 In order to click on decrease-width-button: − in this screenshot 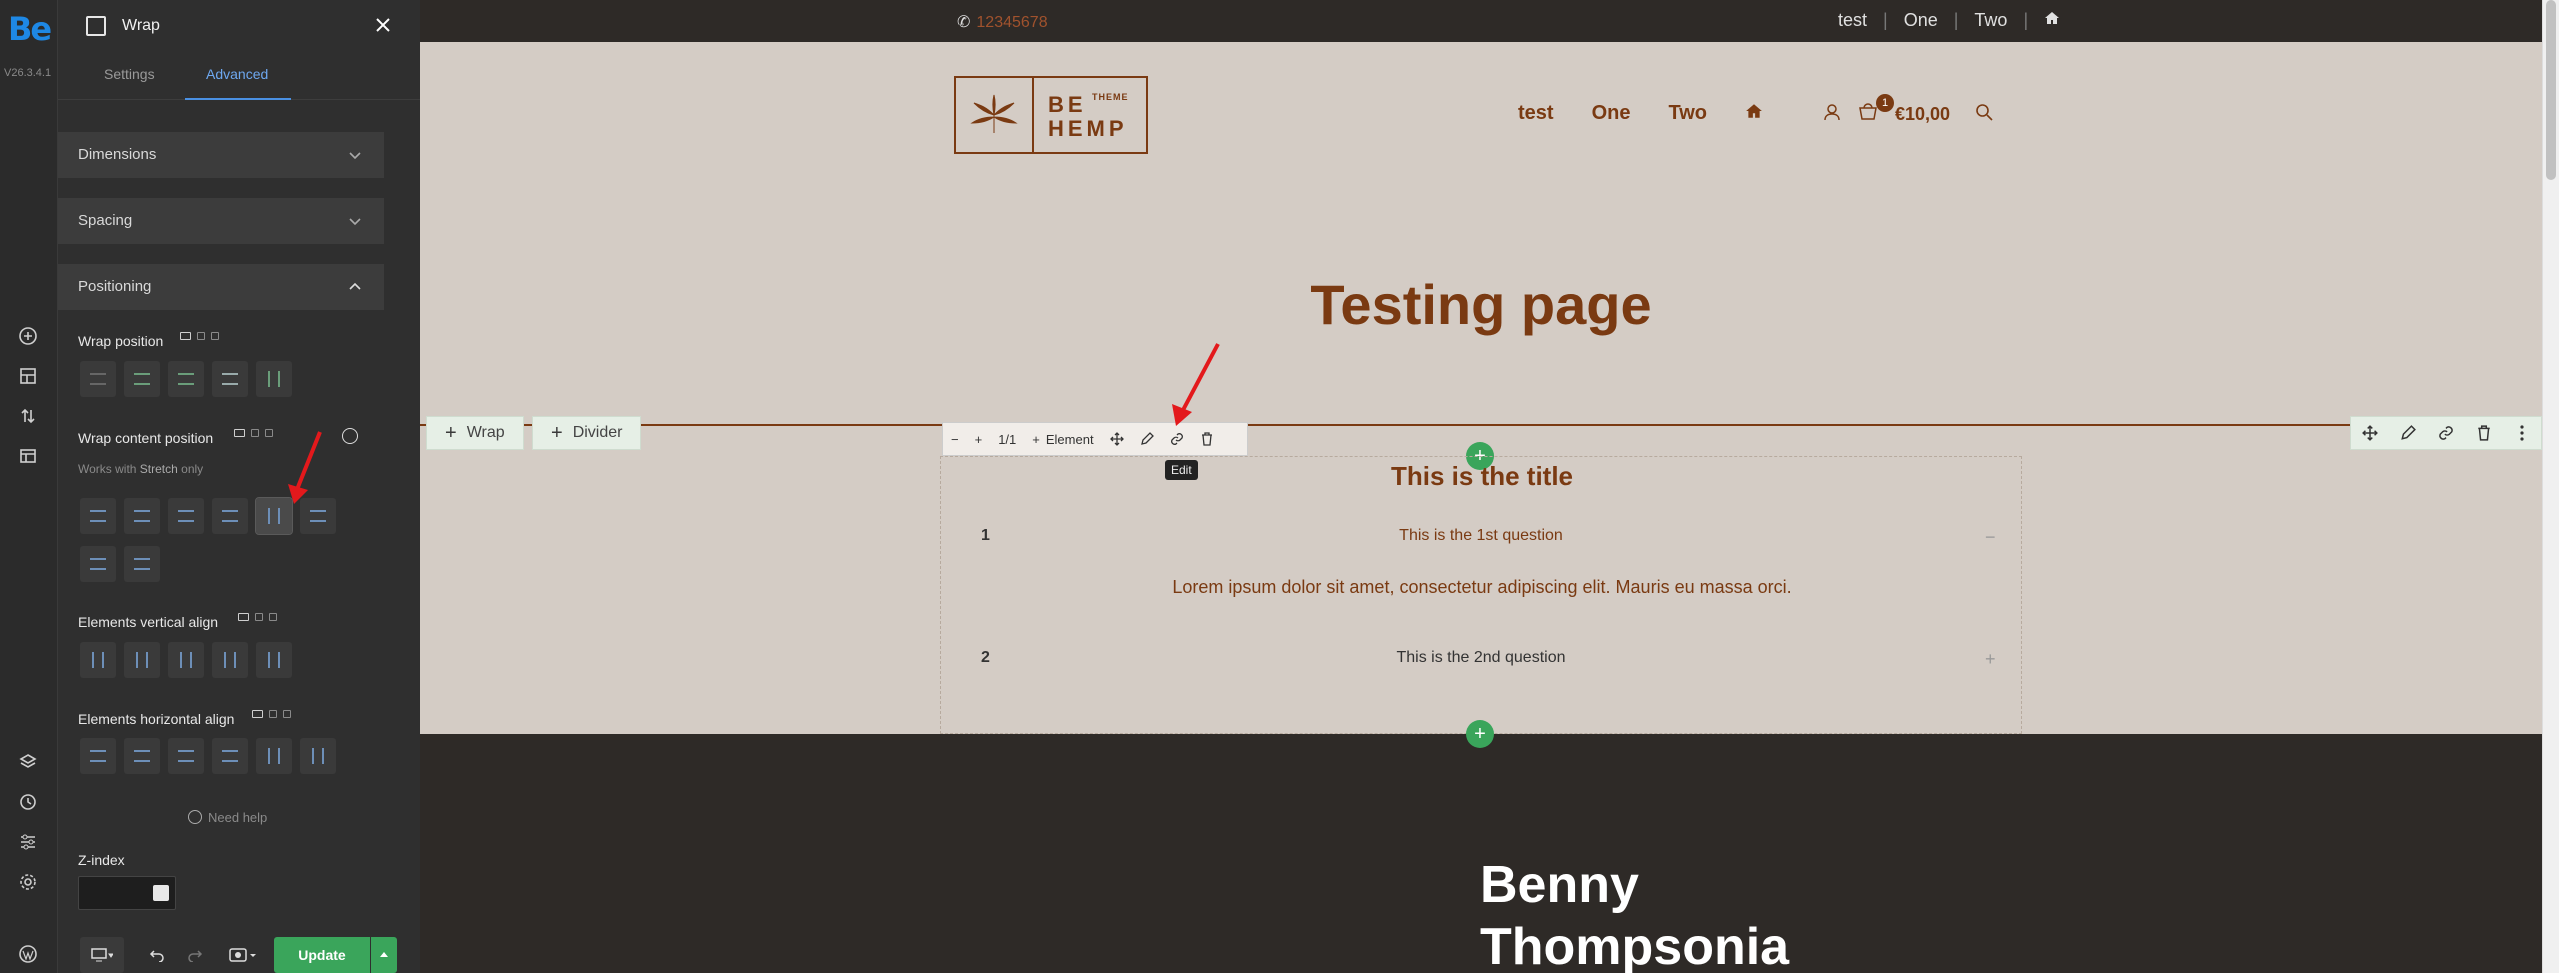, I will do `click(955, 439)`.